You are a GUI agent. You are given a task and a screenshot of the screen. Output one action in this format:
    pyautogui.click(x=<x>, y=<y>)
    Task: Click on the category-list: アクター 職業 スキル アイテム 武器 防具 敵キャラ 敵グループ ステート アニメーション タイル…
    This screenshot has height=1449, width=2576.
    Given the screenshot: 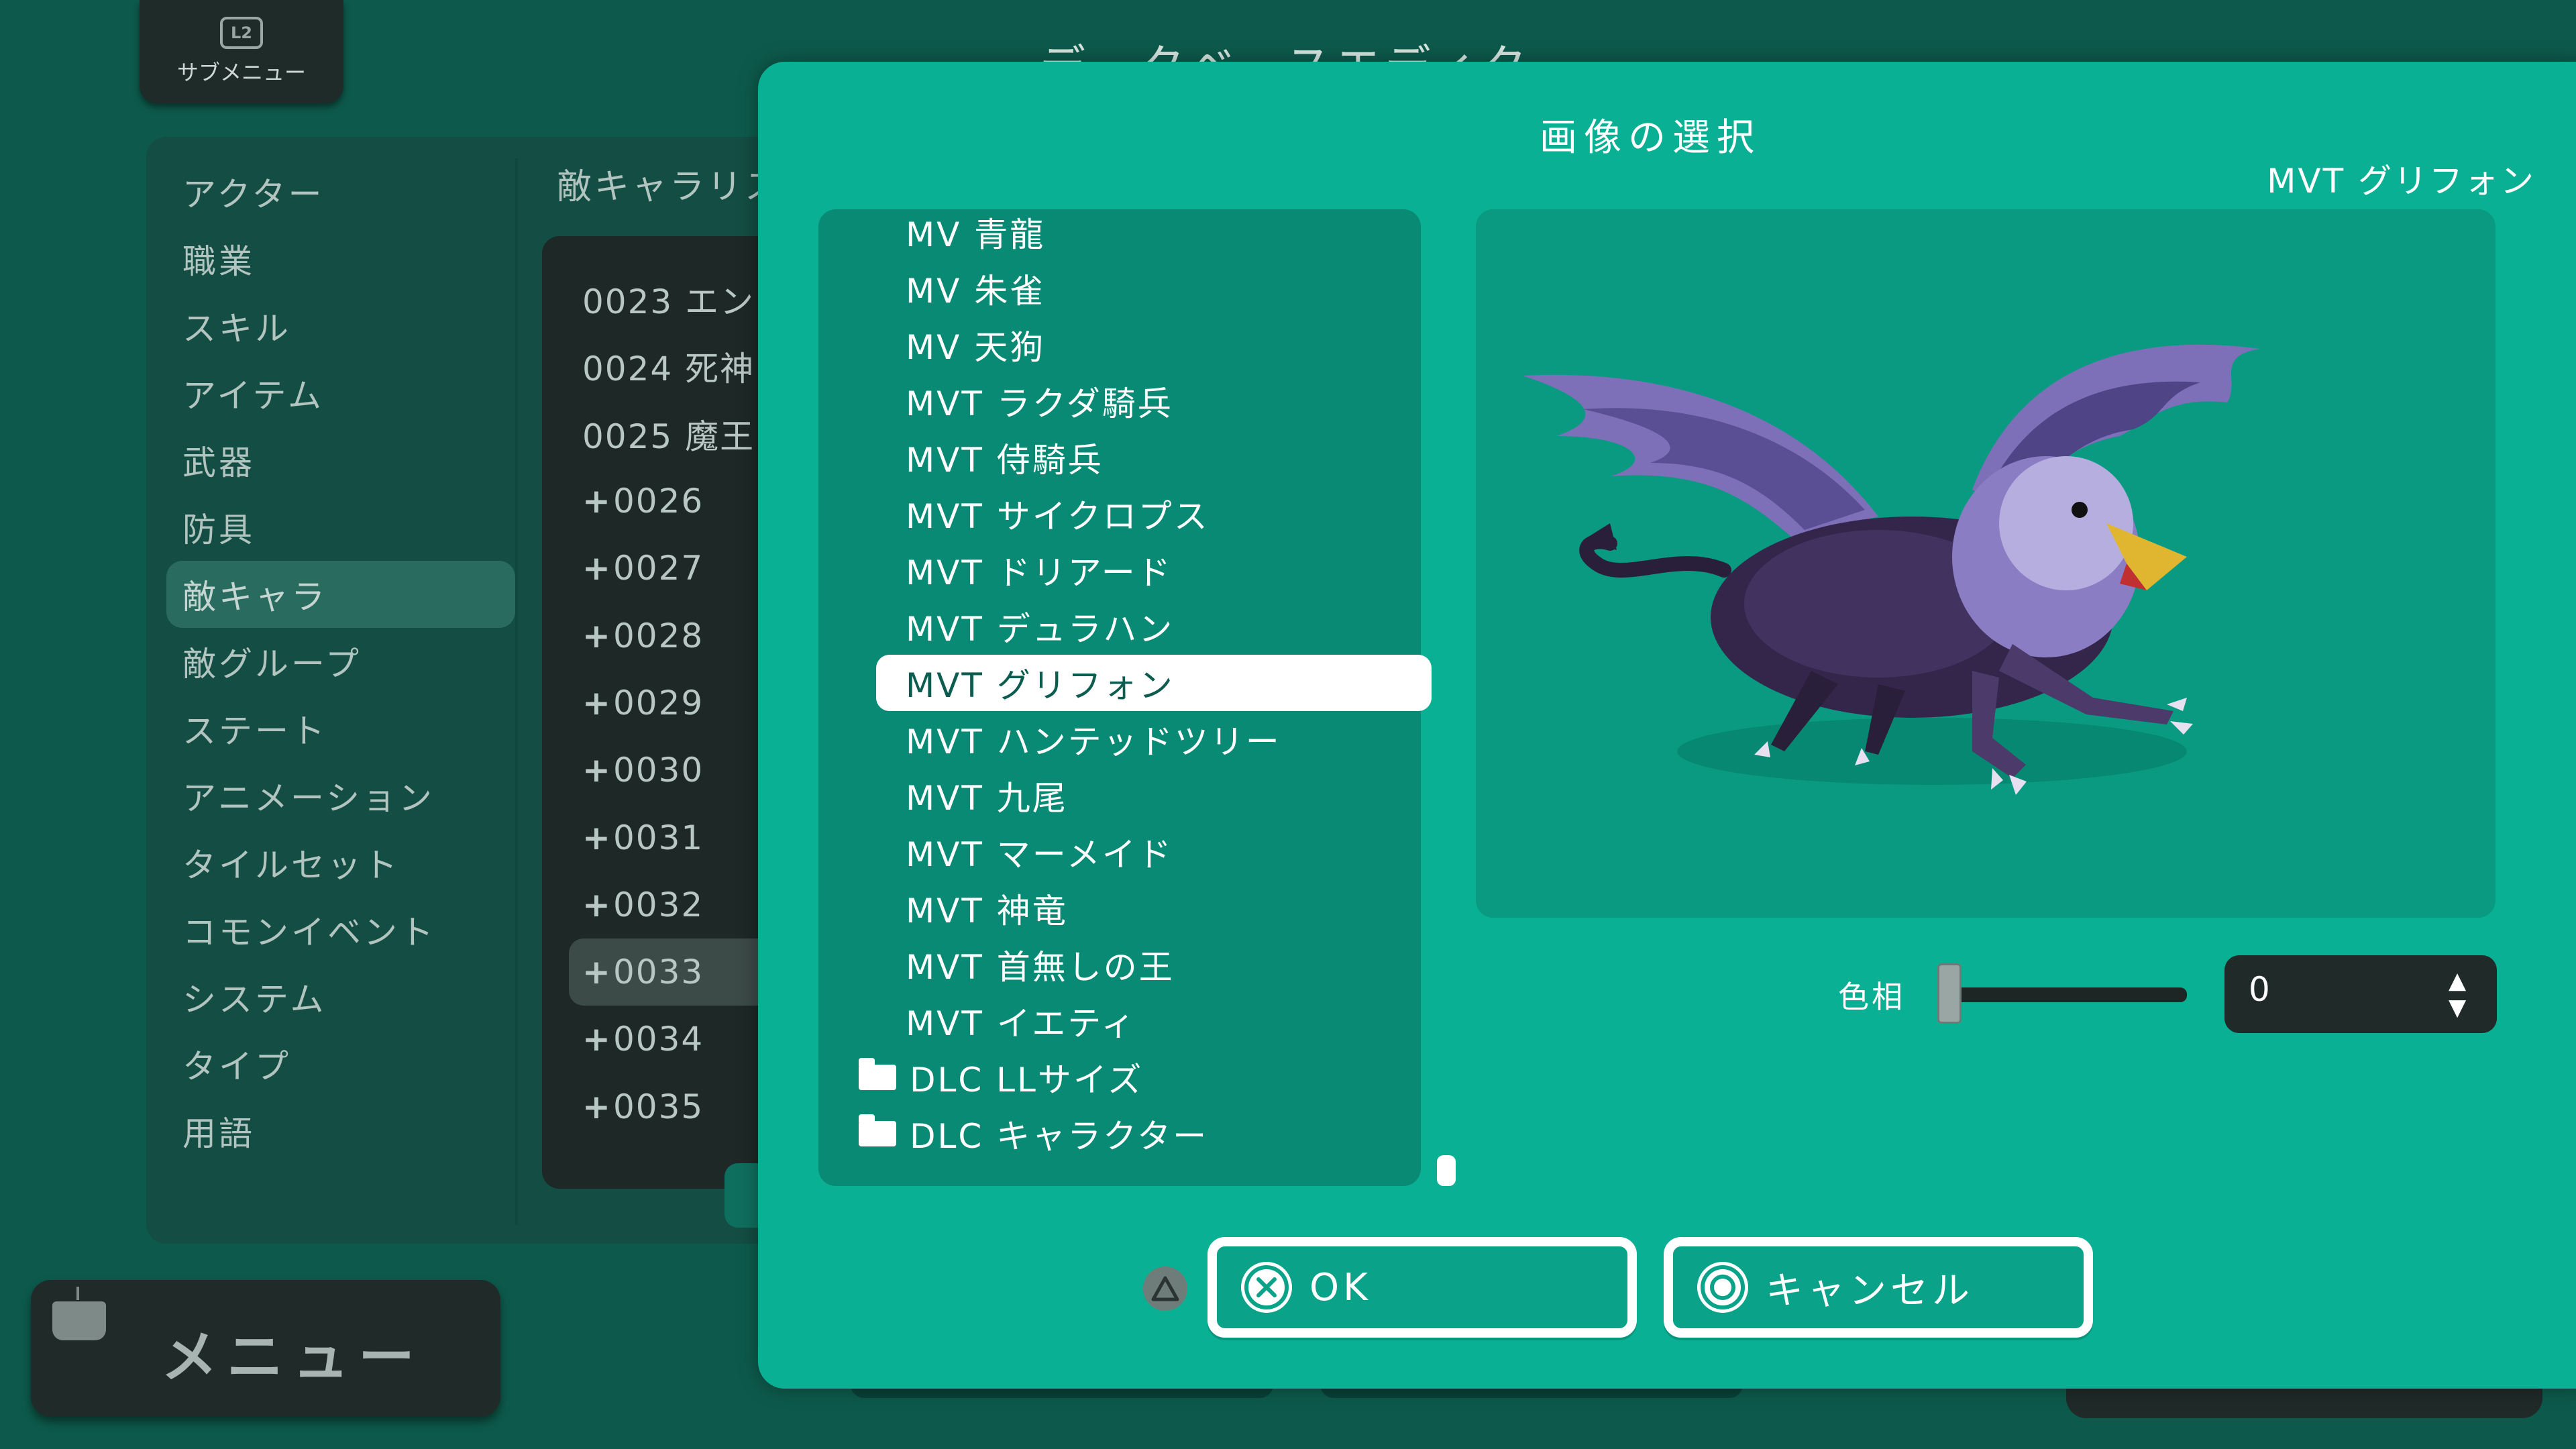 What is the action you would take?
    pyautogui.click(x=340, y=661)
    